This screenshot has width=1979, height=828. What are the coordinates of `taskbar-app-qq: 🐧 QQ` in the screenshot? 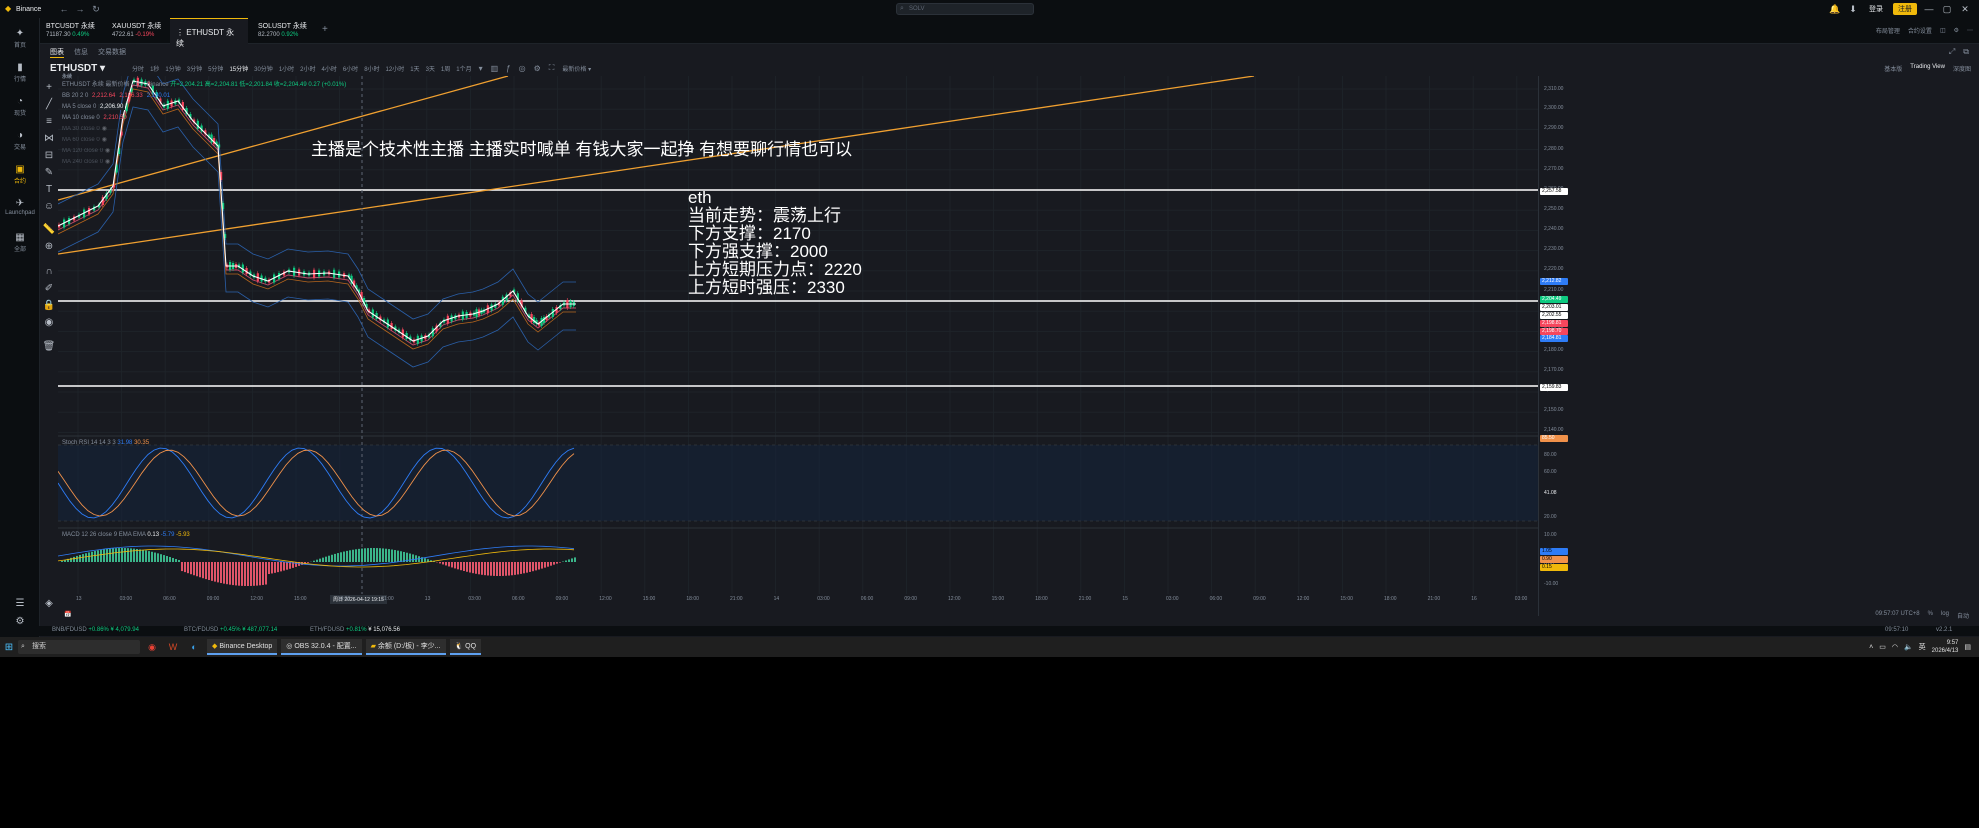 It's located at (465, 647).